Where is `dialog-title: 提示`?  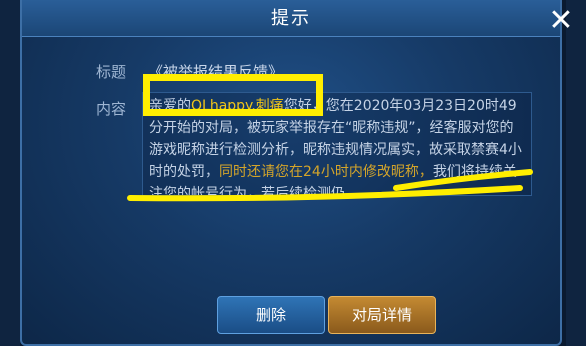 dialog-title: 提示 is located at coordinates (291, 18).